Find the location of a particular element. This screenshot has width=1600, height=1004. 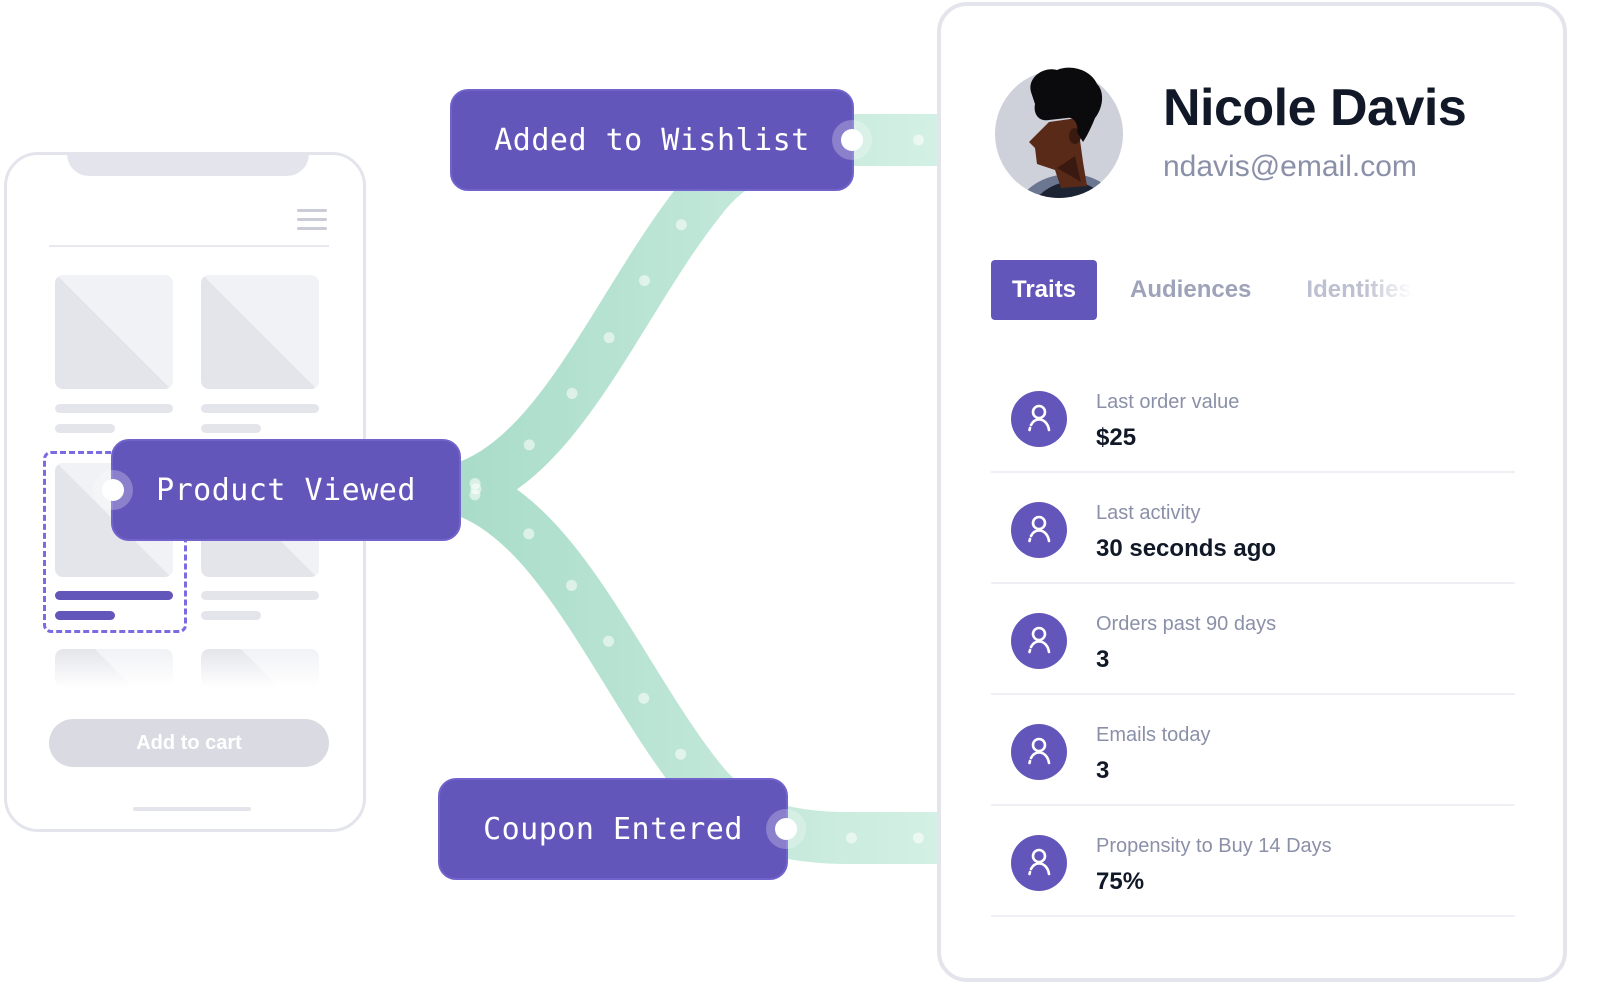

event-label: Product Viewed is located at coordinates (286, 490).